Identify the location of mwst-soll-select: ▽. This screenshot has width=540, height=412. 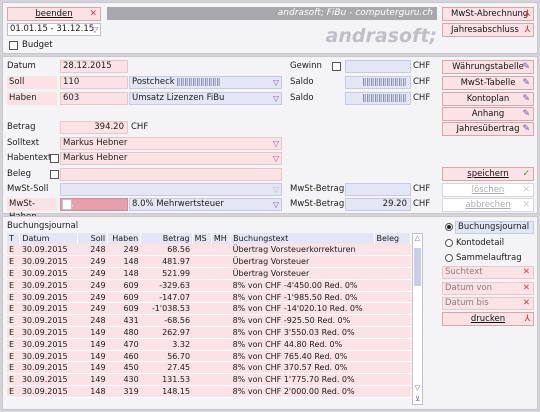
(171, 189).